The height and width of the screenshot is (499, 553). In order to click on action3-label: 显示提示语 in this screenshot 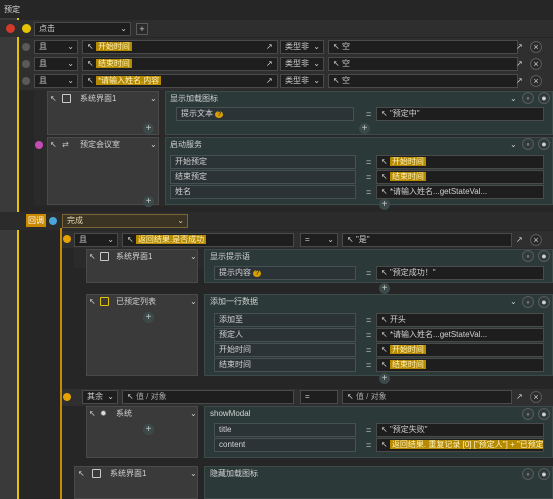, I will do `click(230, 256)`.